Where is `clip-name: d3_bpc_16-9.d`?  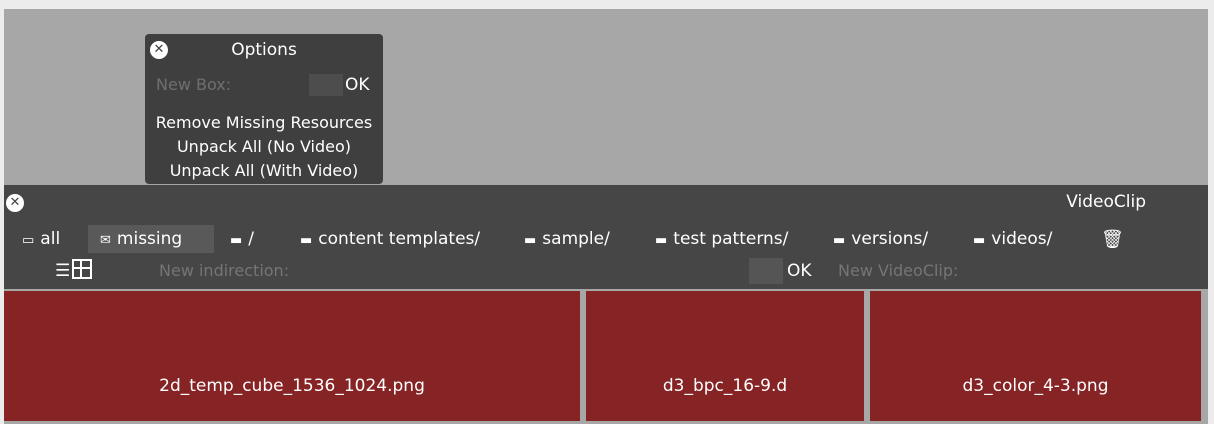
clip-name: d3_bpc_16-9.d is located at coordinates (725, 386).